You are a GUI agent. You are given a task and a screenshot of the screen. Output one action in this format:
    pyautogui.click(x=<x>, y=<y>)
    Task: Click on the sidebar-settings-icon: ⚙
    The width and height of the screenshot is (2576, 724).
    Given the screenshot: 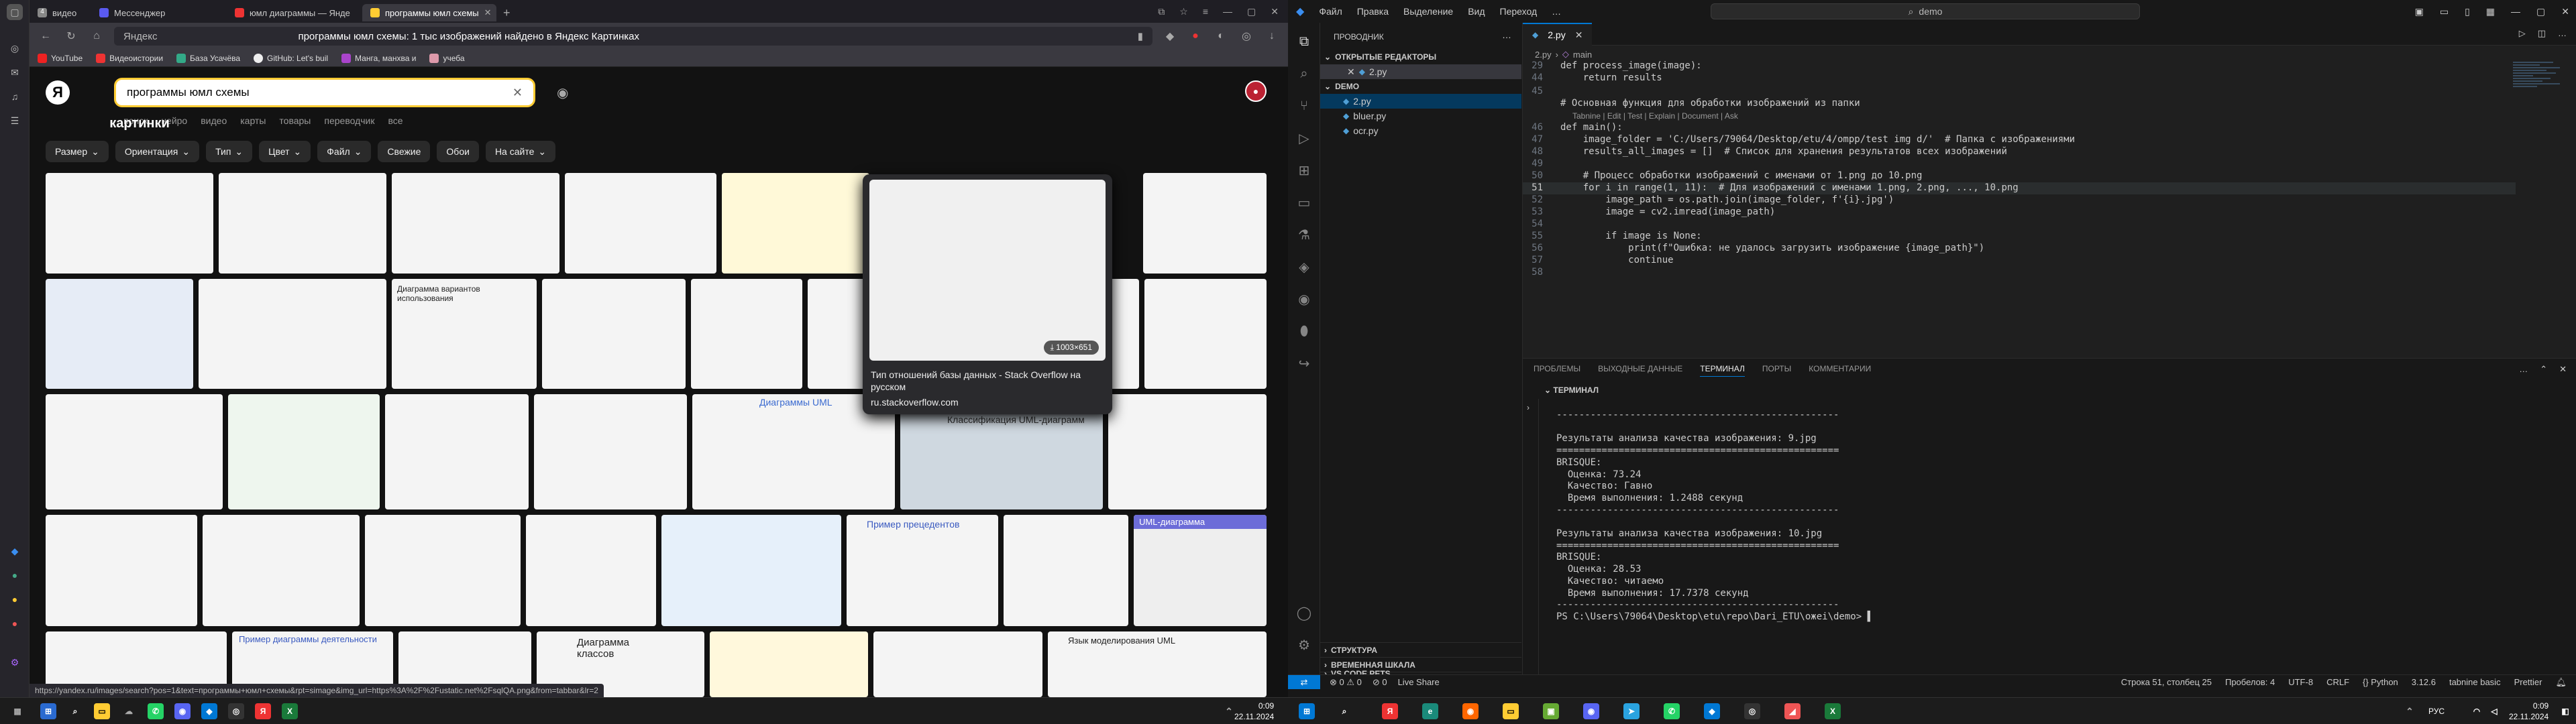 What is the action you would take?
    pyautogui.click(x=15, y=662)
    